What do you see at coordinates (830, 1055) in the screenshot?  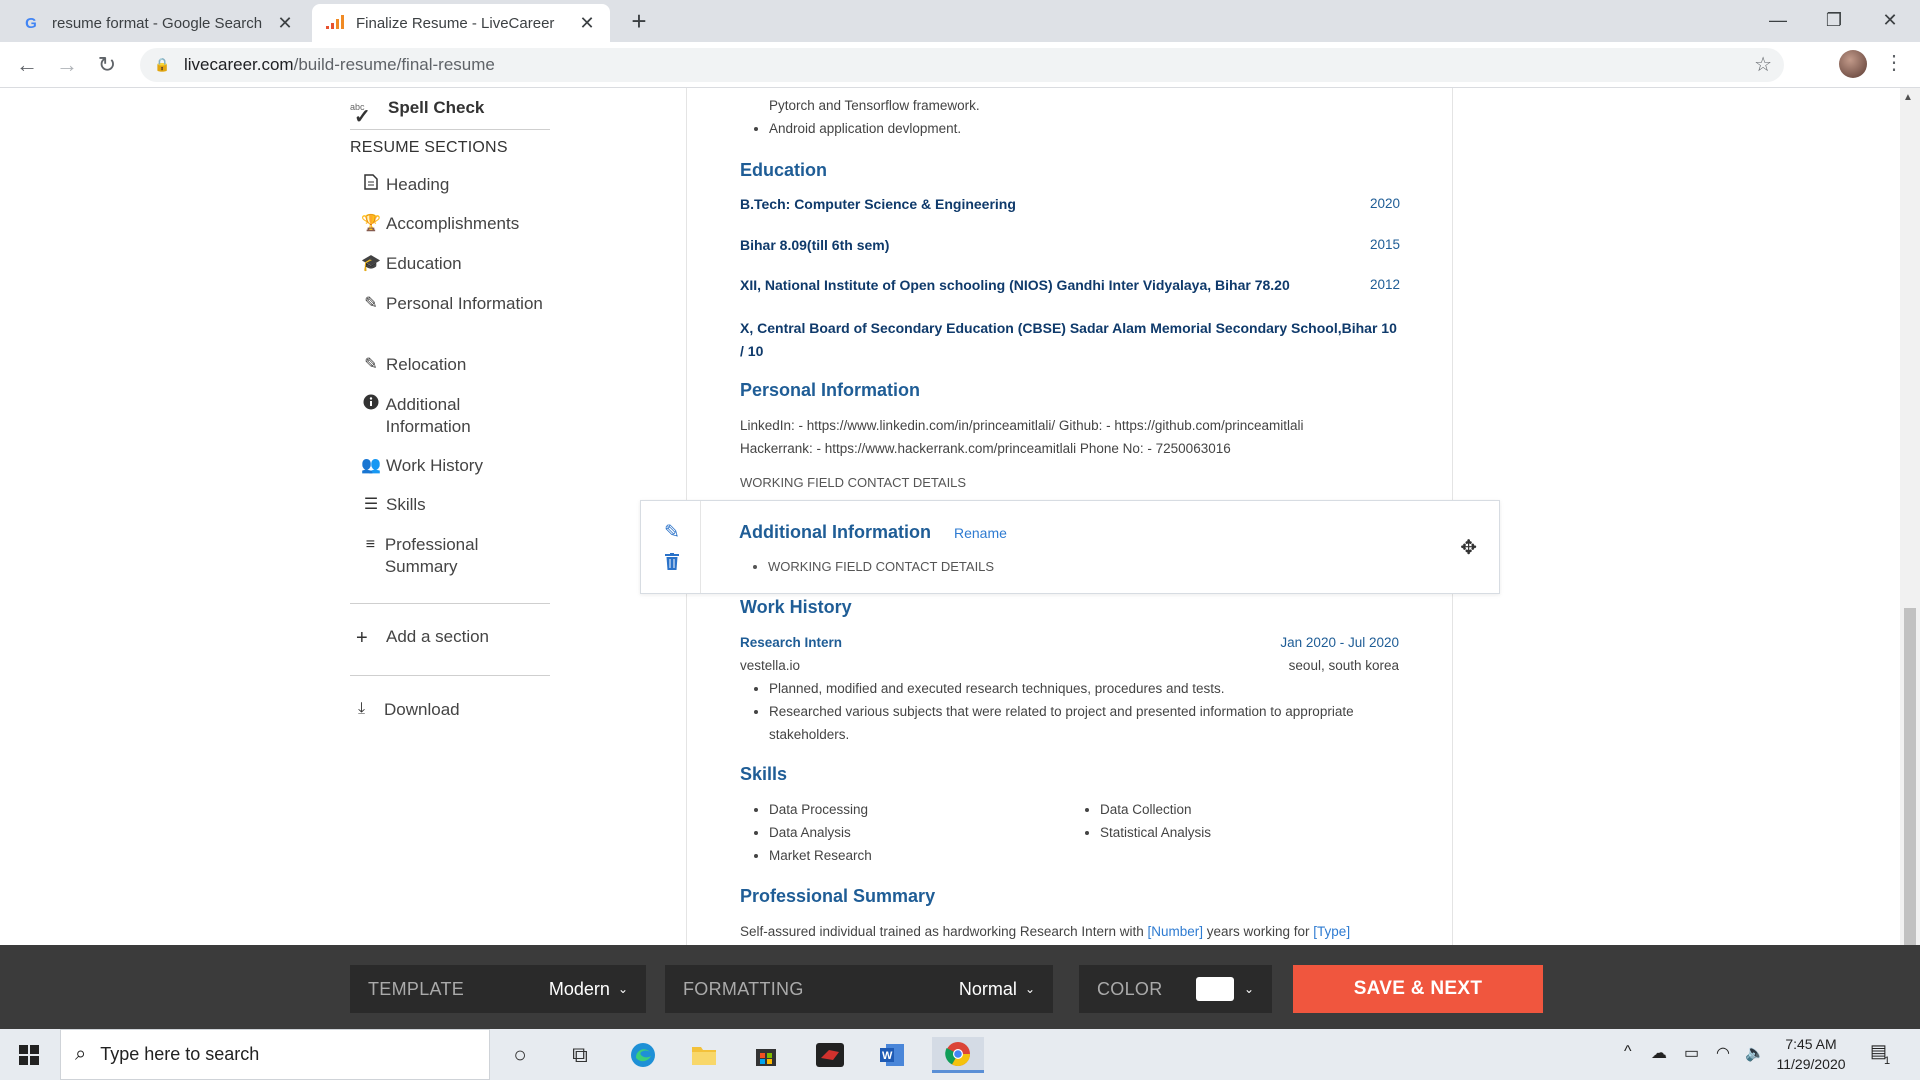 I see `game-app-icon` at bounding box center [830, 1055].